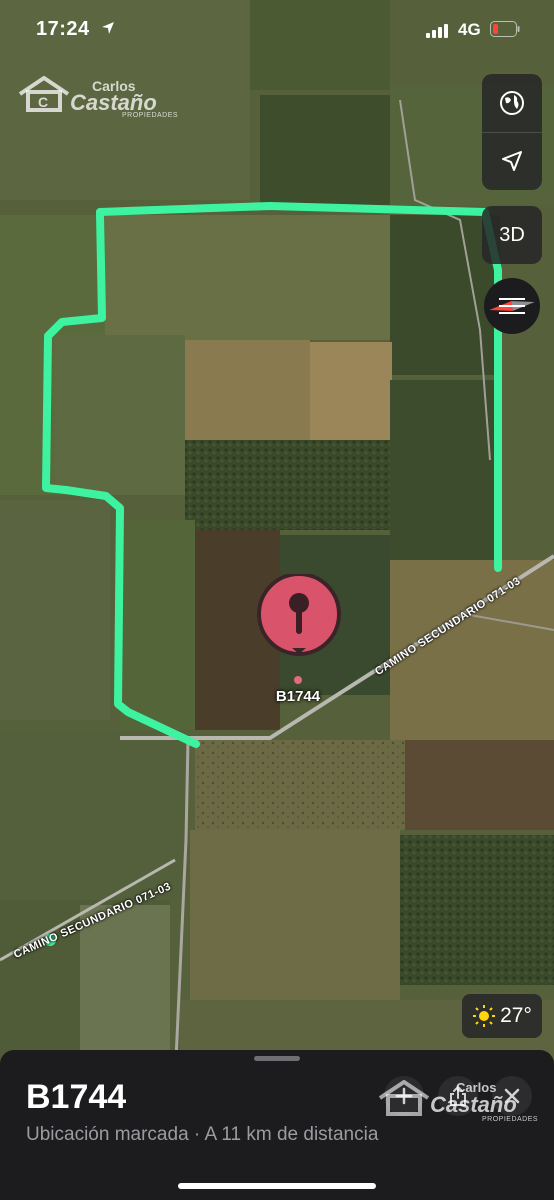 The width and height of the screenshot is (554, 1200). What do you see at coordinates (404, 1098) in the screenshot?
I see `house-icon` at bounding box center [404, 1098].